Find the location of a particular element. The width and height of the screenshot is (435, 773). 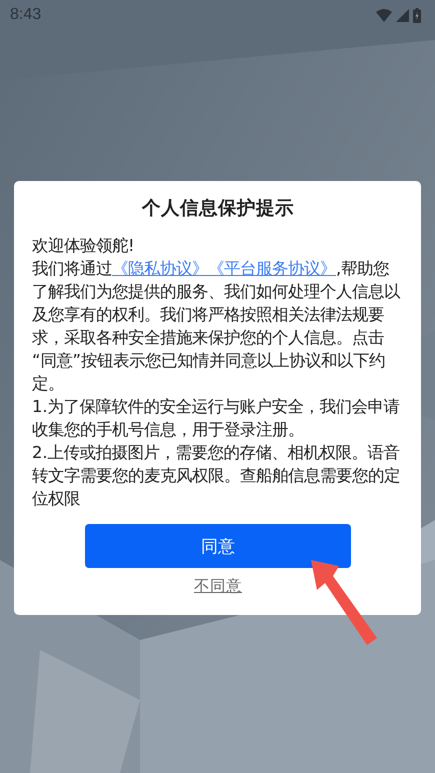

agreement-link: 《隐私协议》 is located at coordinates (160, 268).